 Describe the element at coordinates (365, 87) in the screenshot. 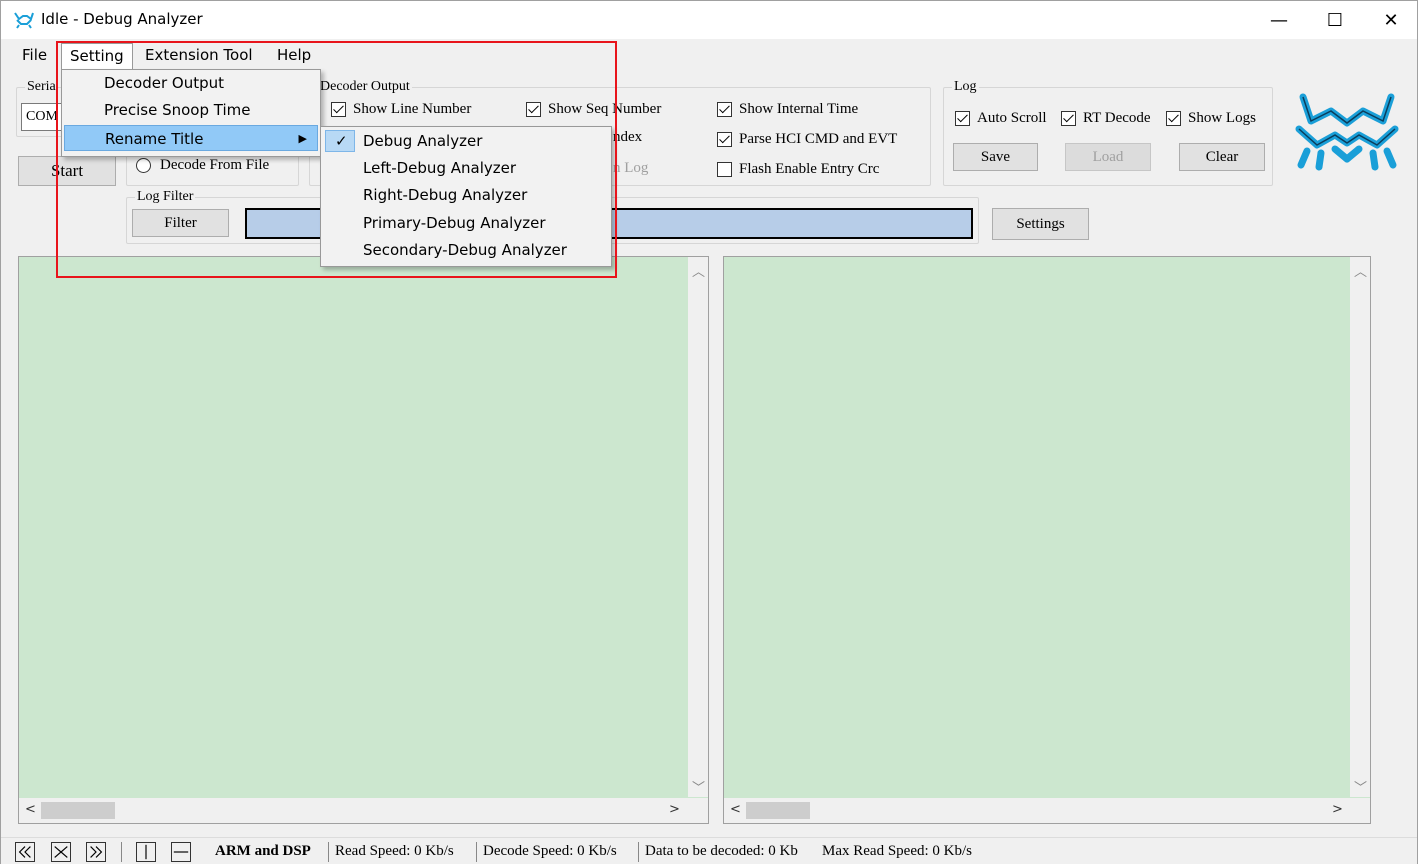

I see `decoder-output-label: Decoder Output` at that location.